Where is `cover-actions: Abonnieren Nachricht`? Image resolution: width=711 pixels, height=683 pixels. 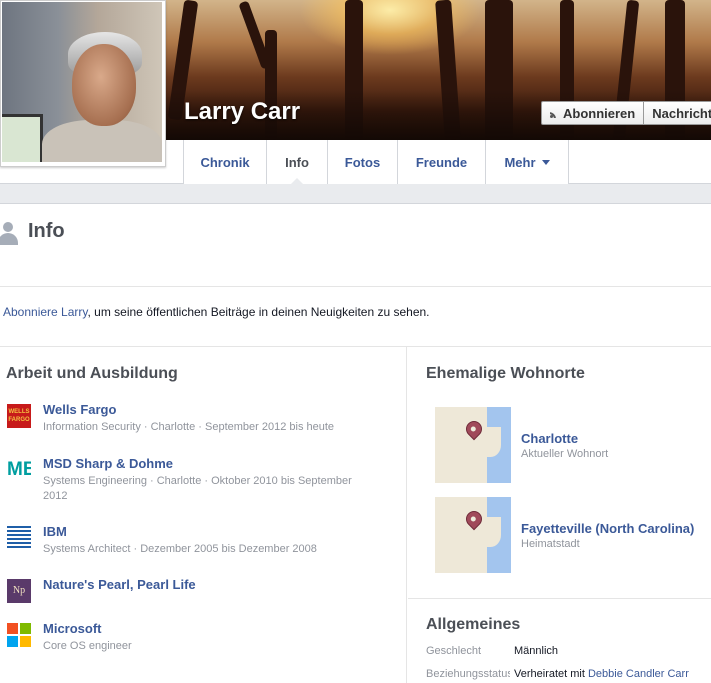
cover-actions: Abonnieren Nachricht is located at coordinates (626, 113).